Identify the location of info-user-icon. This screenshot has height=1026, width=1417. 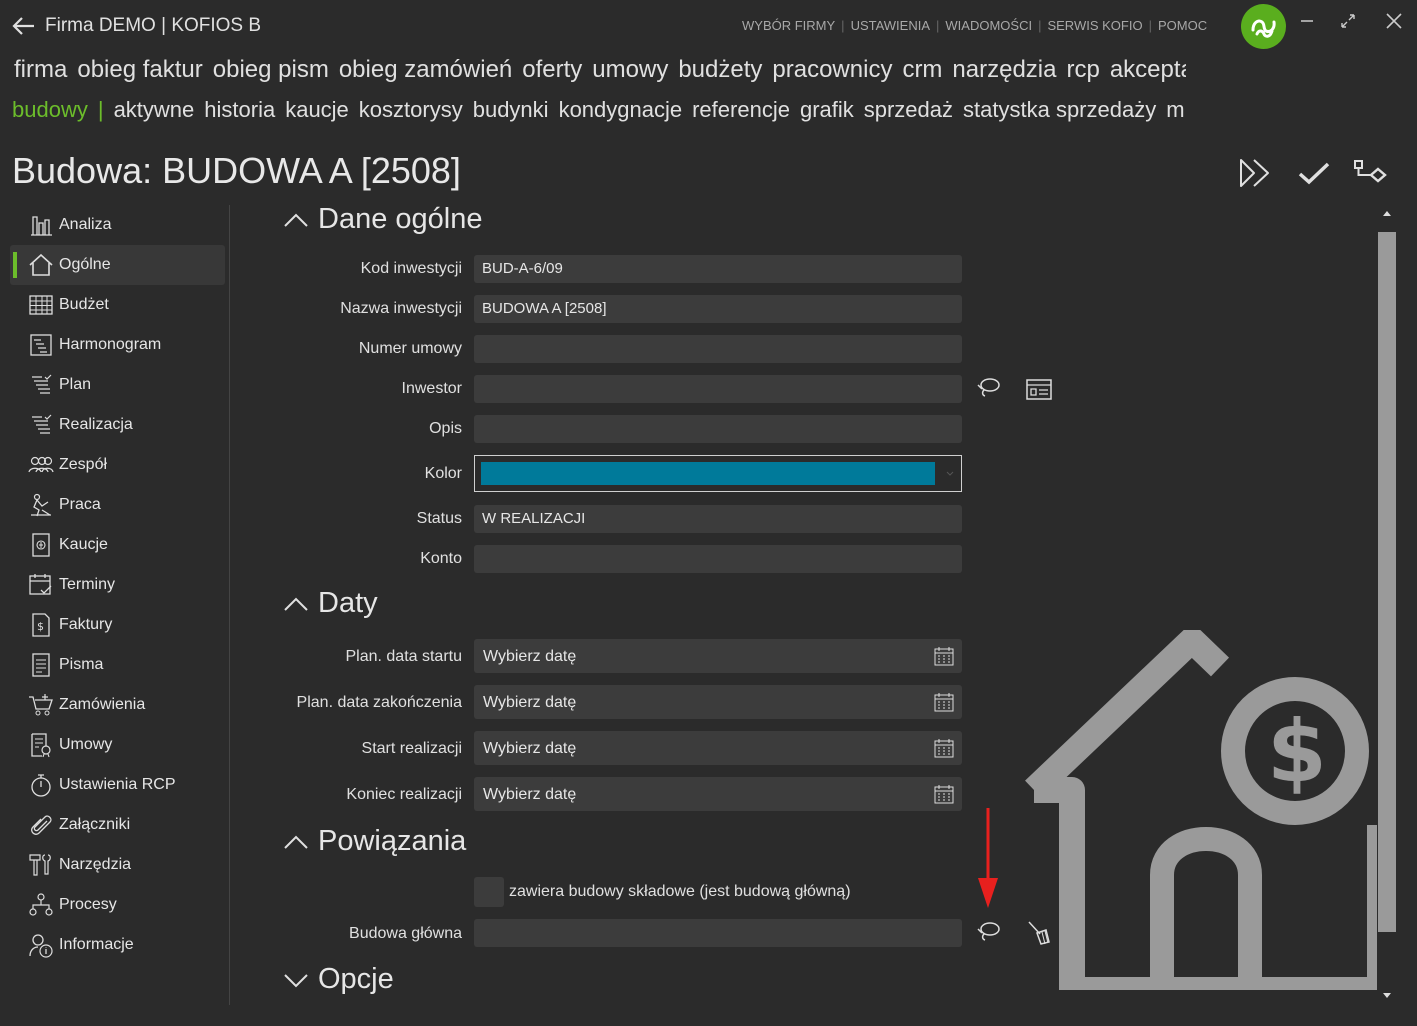
(41, 946).